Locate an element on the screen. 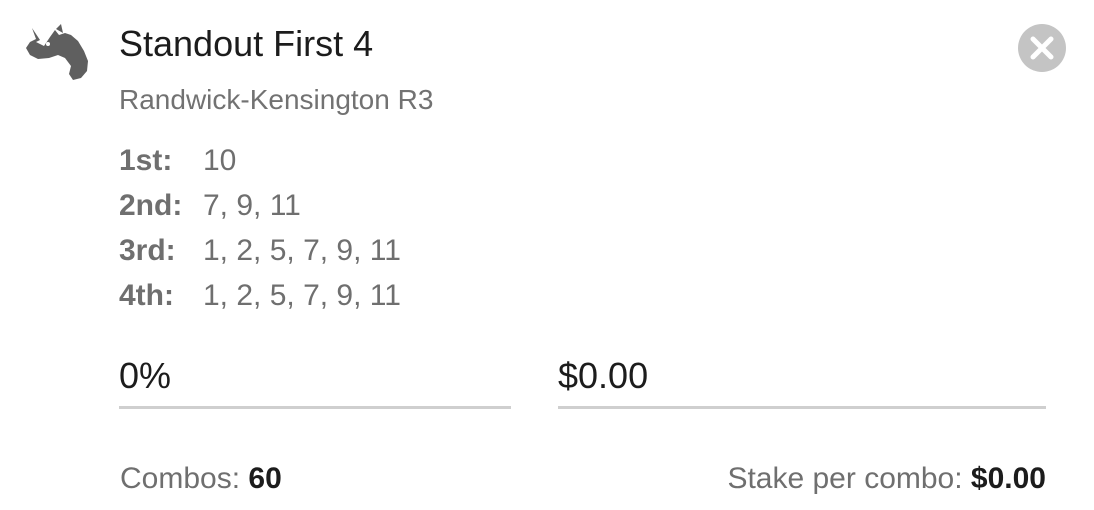 This screenshot has width=1094, height=510. runner-numbers: 10 is located at coordinates (220, 160).